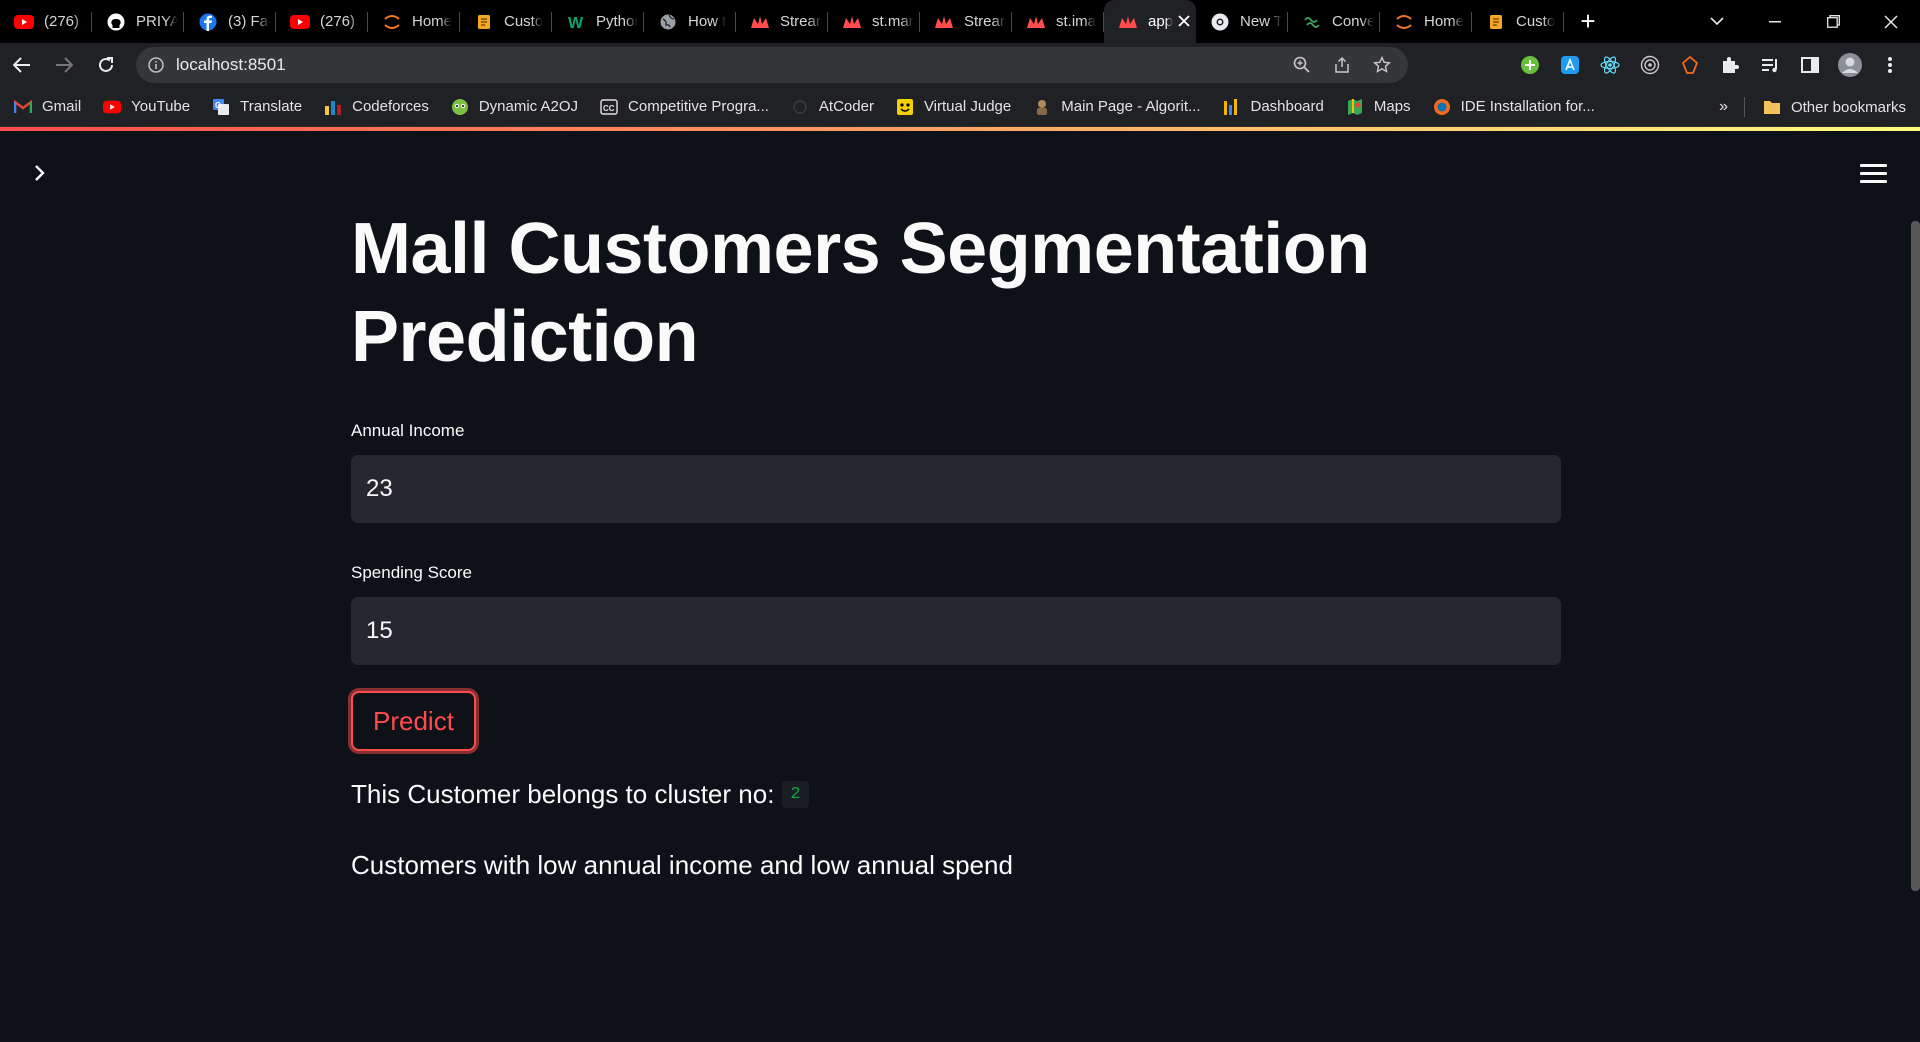  Describe the element at coordinates (138, 21) in the screenshot. I see `tab-1: PRIYA` at that location.